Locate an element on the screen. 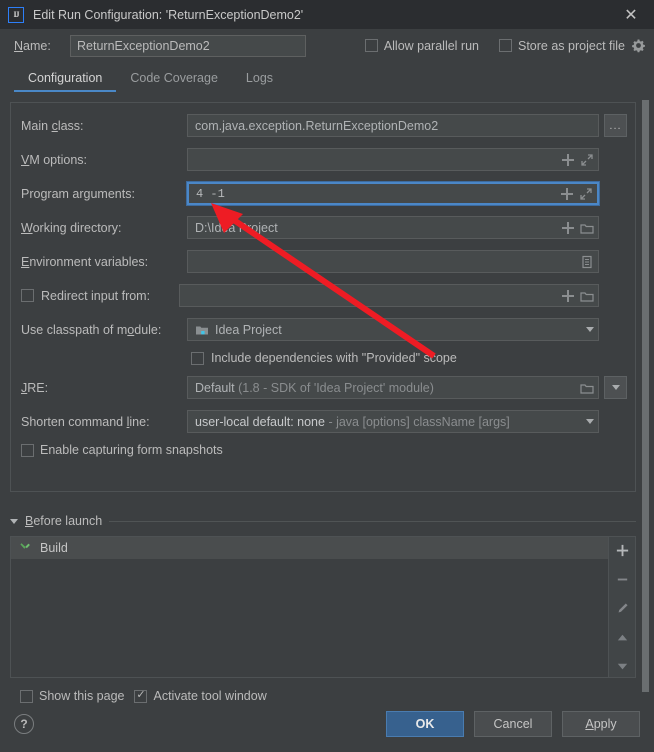  enable-capturing-form-snapshots-checkbox is located at coordinates (27, 450).